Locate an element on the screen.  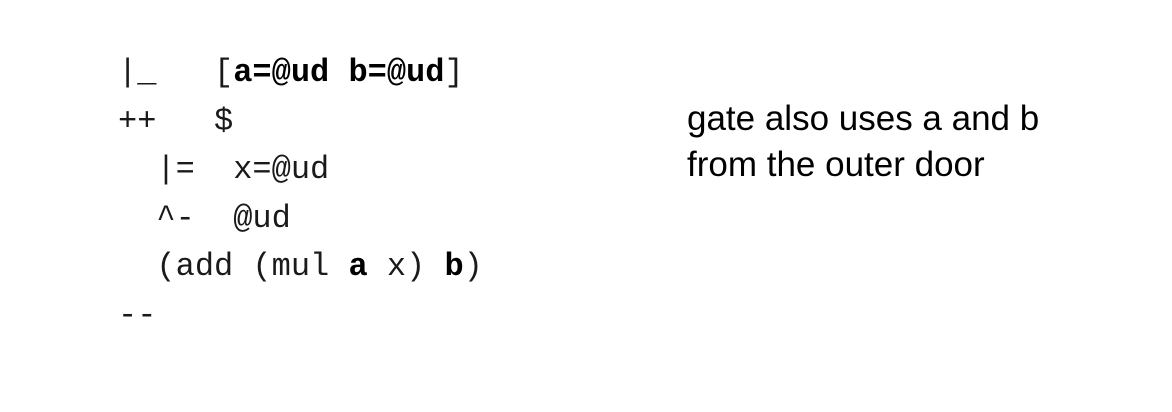
code-line-4: ^- @ud is located at coordinates (300, 219).